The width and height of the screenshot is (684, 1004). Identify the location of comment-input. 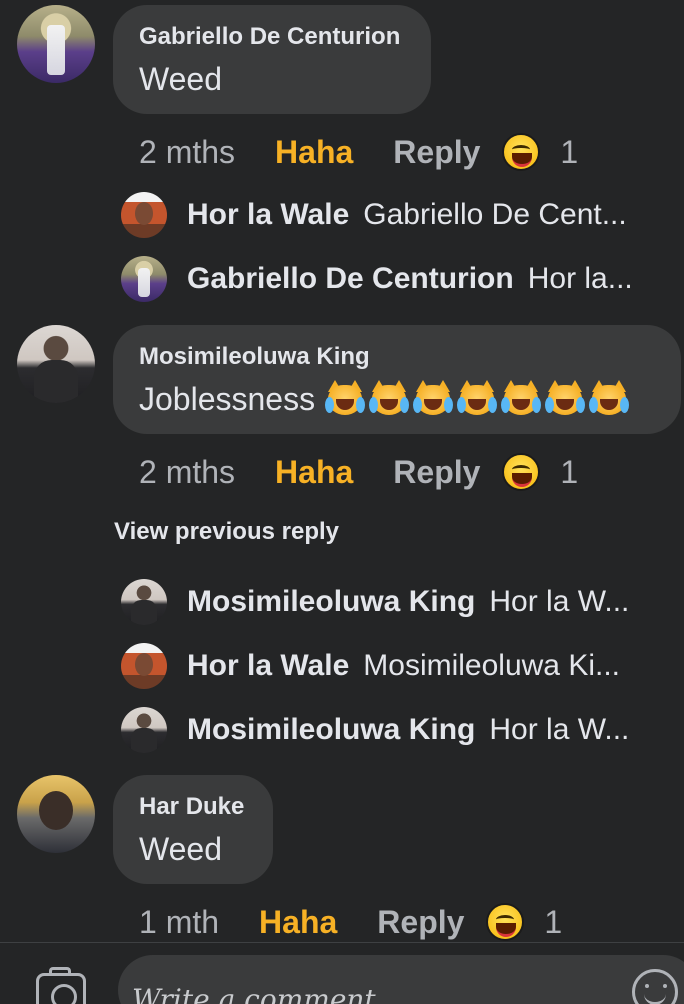
(401, 979).